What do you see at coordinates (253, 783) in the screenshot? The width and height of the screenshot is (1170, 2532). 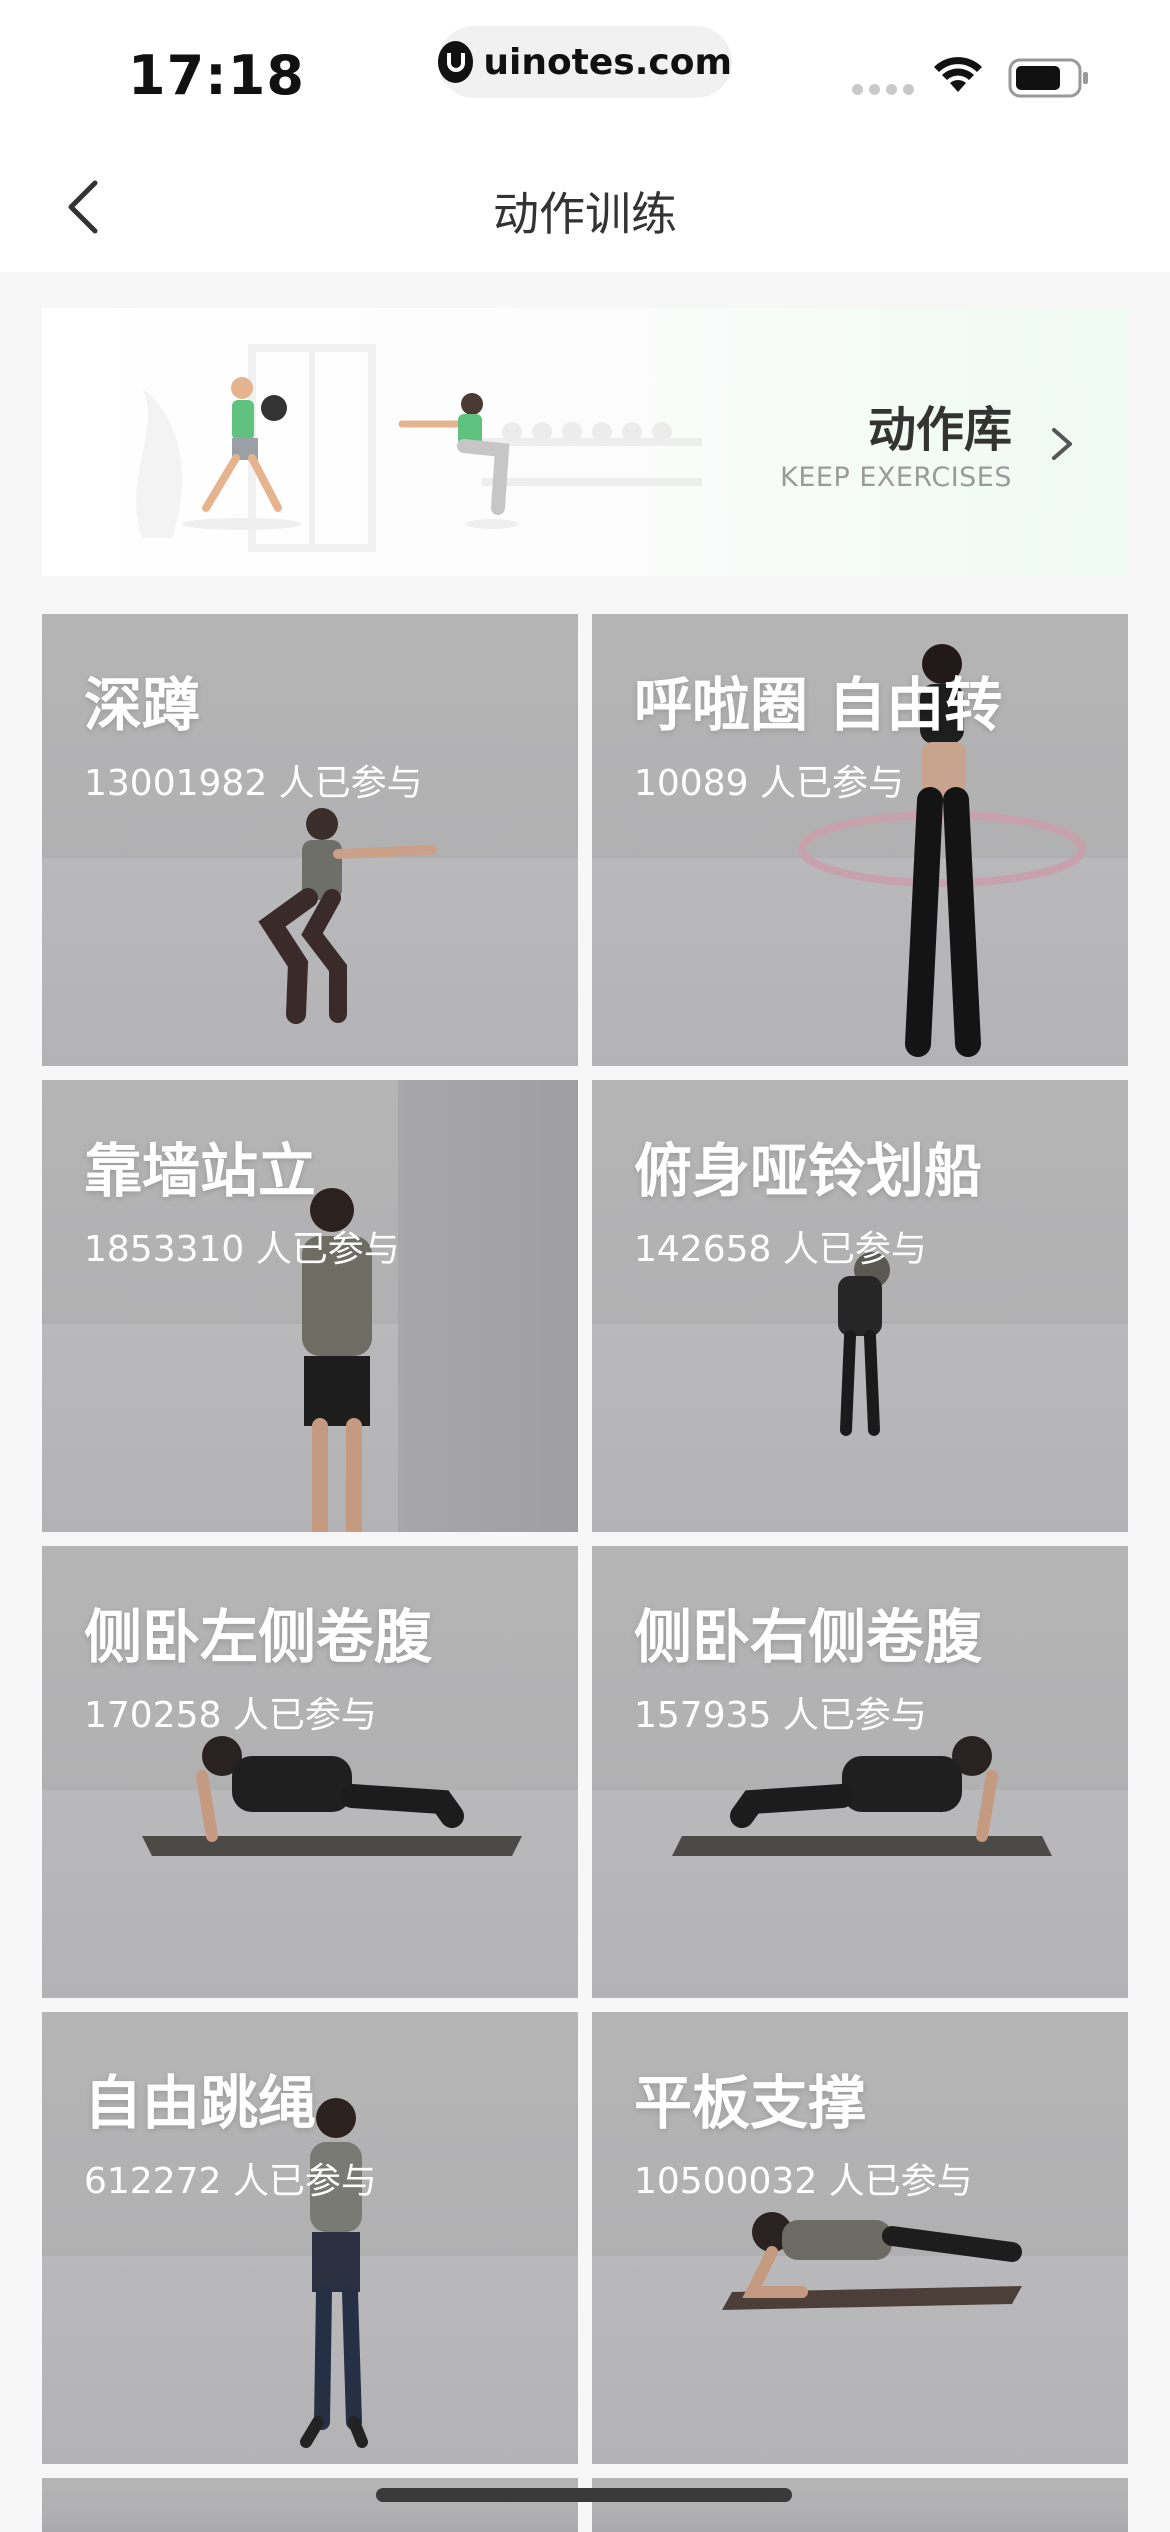 I see `exercise-participants: 13001982 人已参与` at bounding box center [253, 783].